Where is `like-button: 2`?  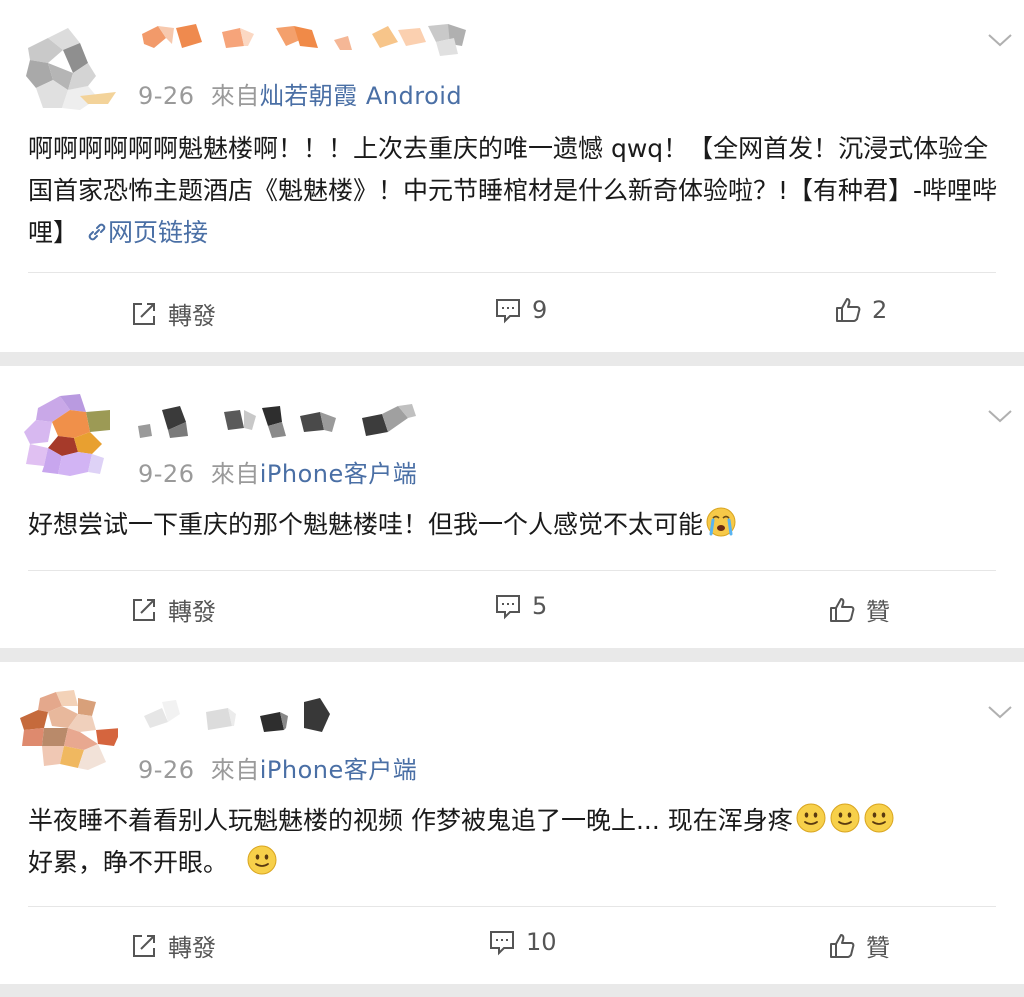
like-button: 2 is located at coordinates (860, 310).